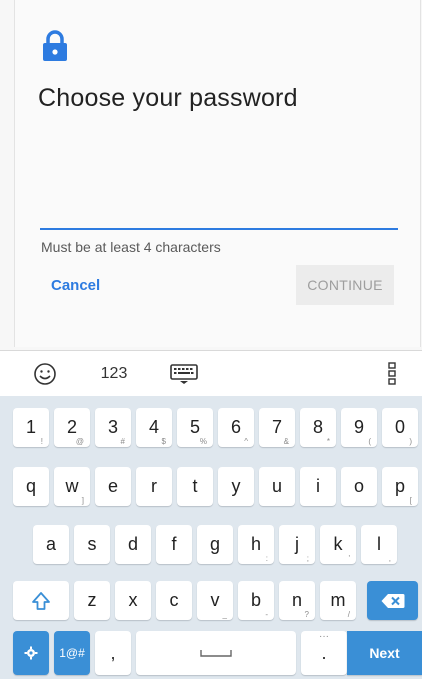 The image size is (422, 679). What do you see at coordinates (384, 653) in the screenshot?
I see `next-key: Next` at bounding box center [384, 653].